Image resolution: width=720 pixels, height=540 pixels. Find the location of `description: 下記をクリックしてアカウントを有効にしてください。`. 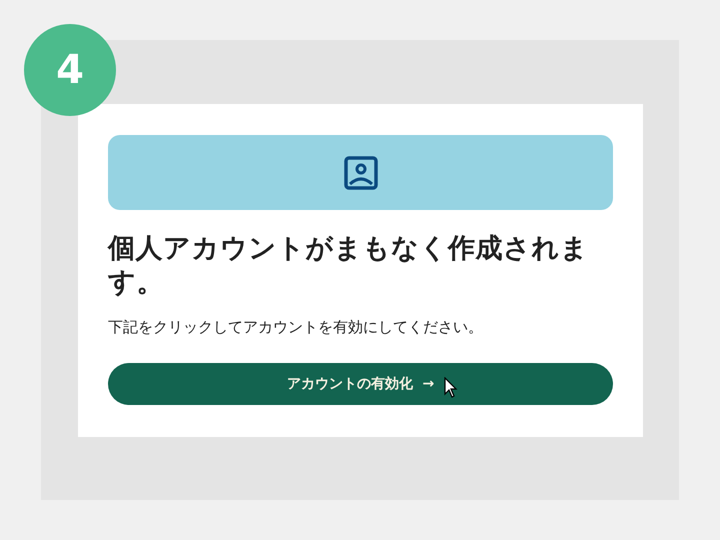

description: 下記をクリックしてアカウントを有効にしてください。 is located at coordinates (296, 327).